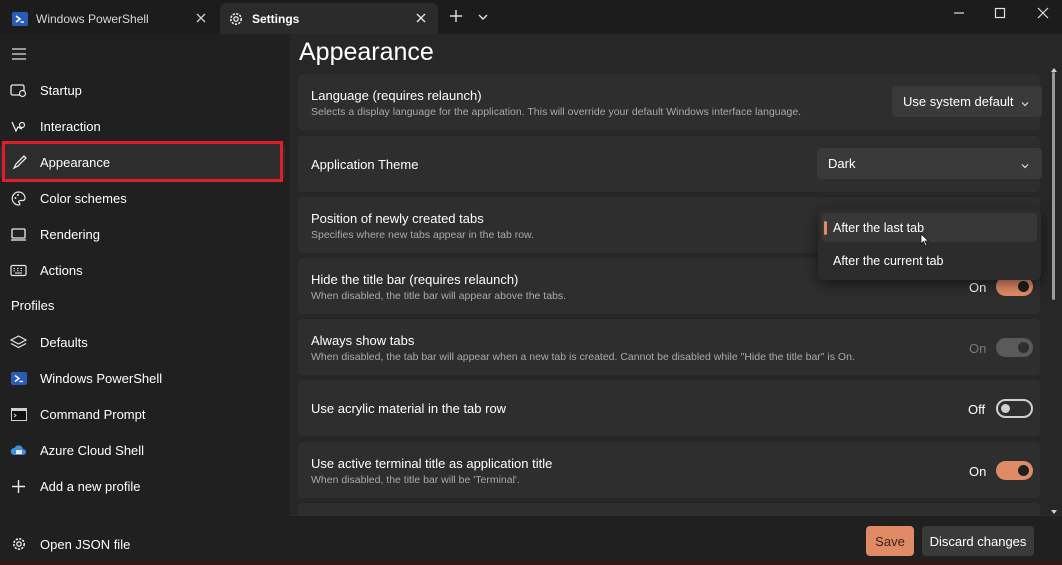 The height and width of the screenshot is (565, 1062). What do you see at coordinates (329, 18) in the screenshot?
I see `tab-settings: Settings` at bounding box center [329, 18].